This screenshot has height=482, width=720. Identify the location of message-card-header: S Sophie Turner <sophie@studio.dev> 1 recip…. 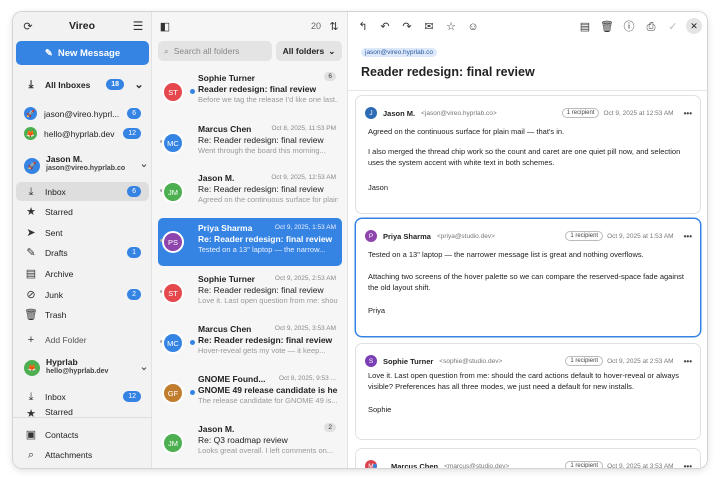
(528, 361).